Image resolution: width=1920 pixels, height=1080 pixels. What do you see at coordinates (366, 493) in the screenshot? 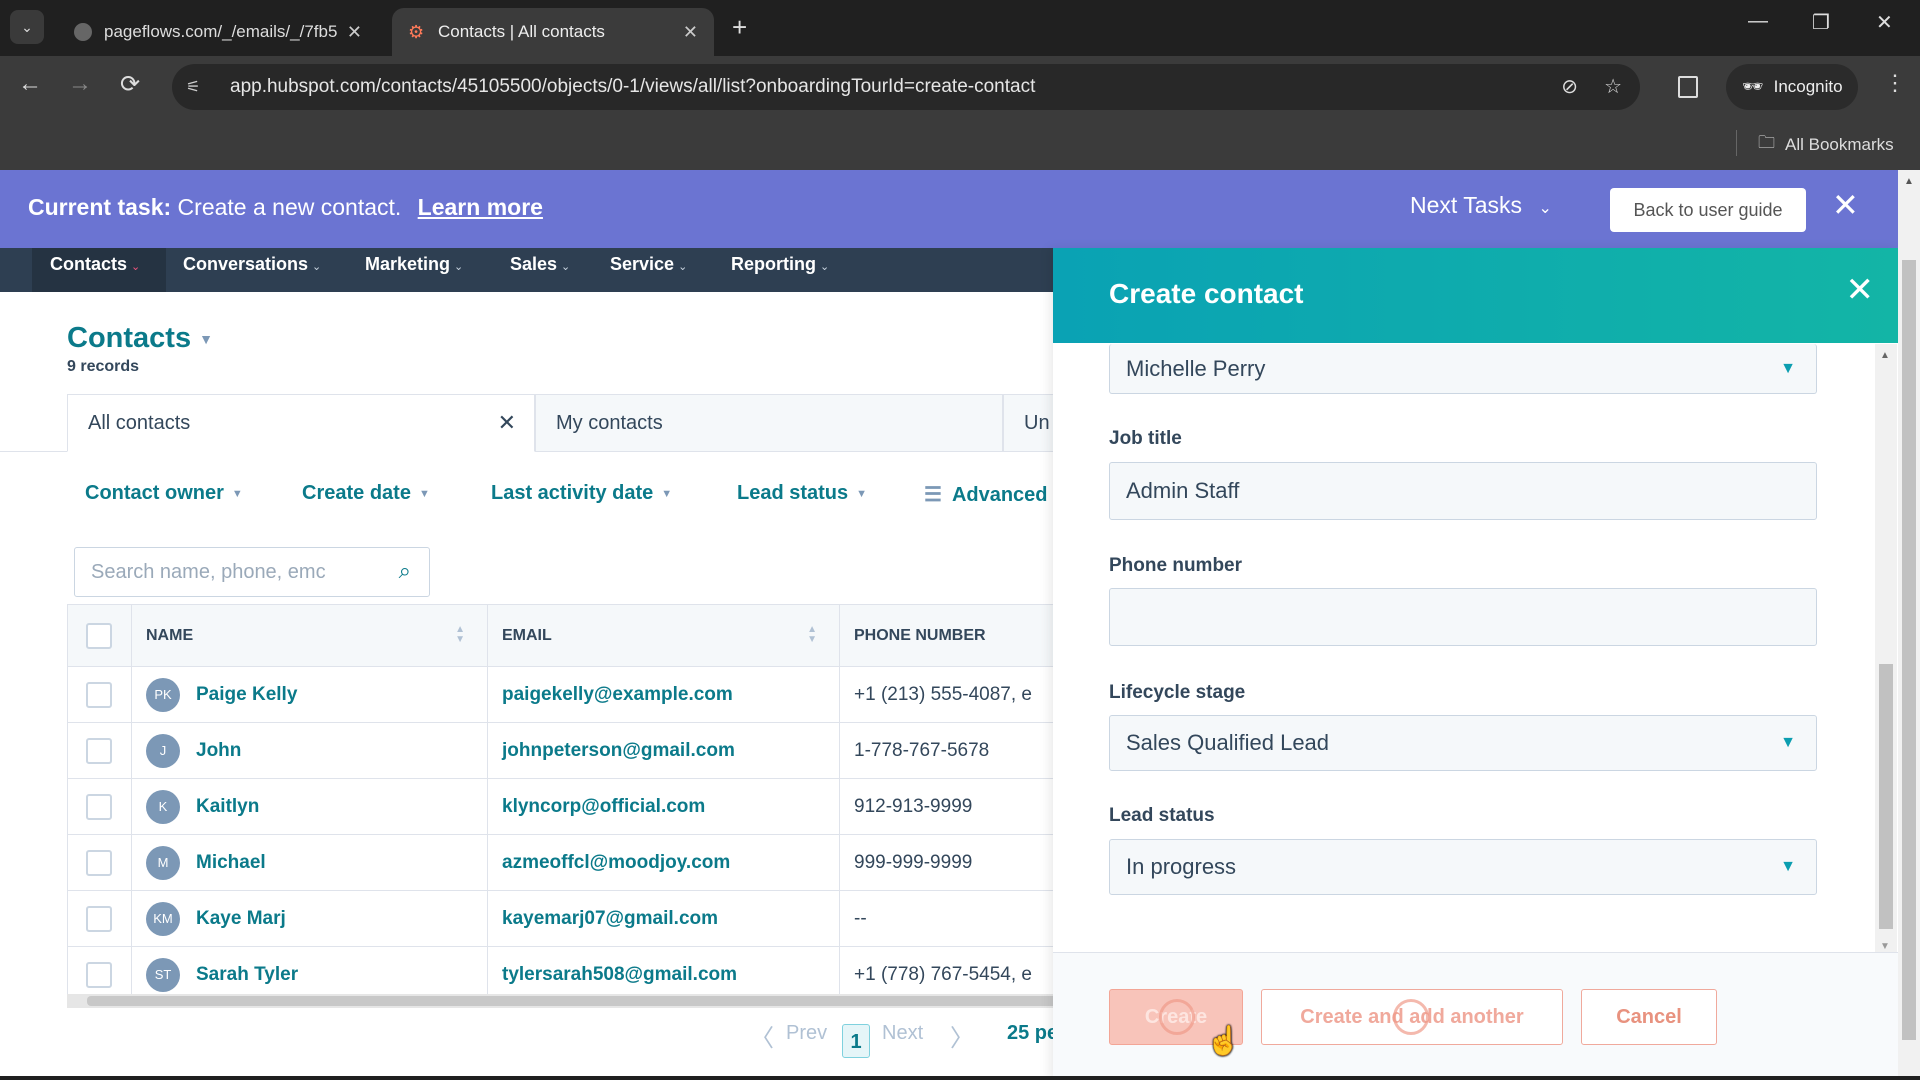
I see `filter-create-date: Create date ▼` at bounding box center [366, 493].